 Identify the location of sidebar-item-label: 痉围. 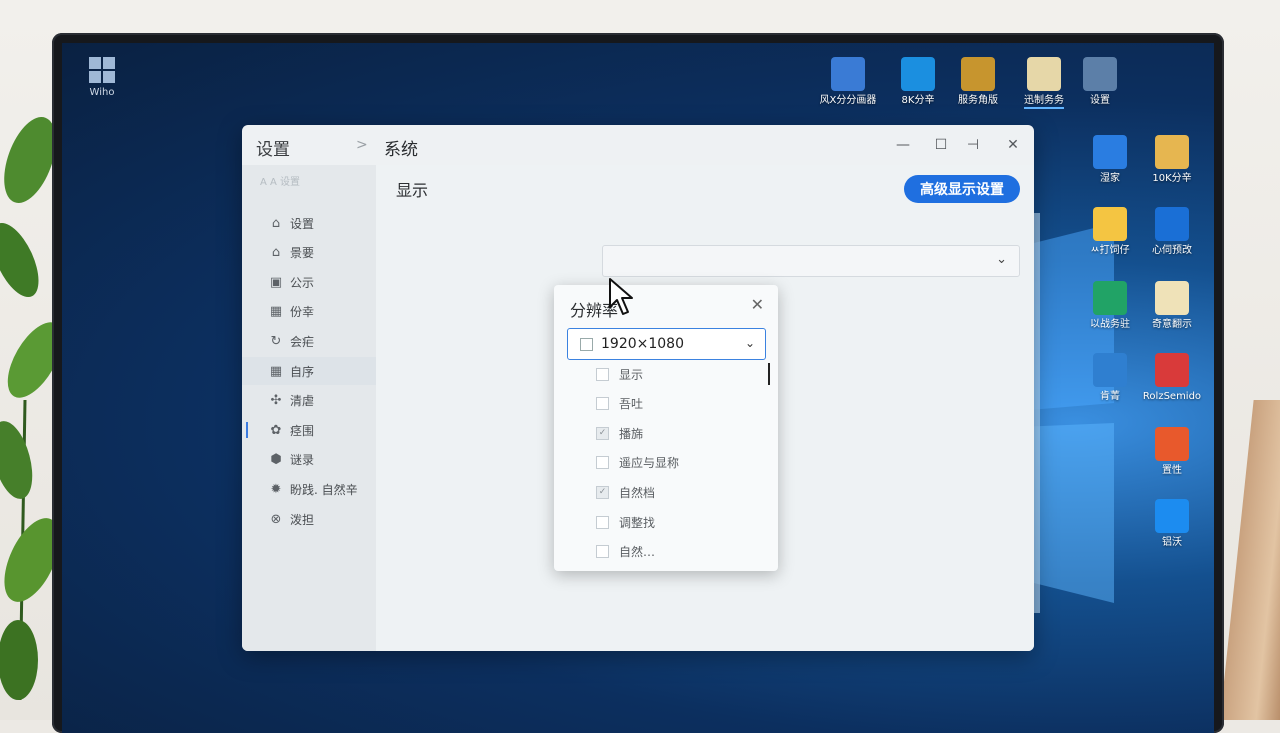
(302, 430).